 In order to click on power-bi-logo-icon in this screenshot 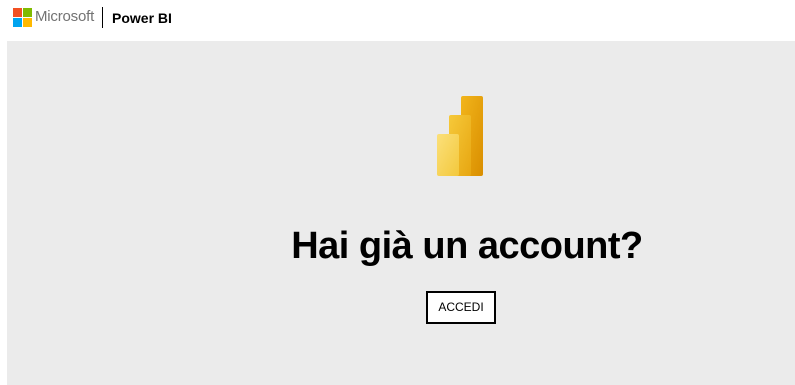, I will do `click(460, 136)`.